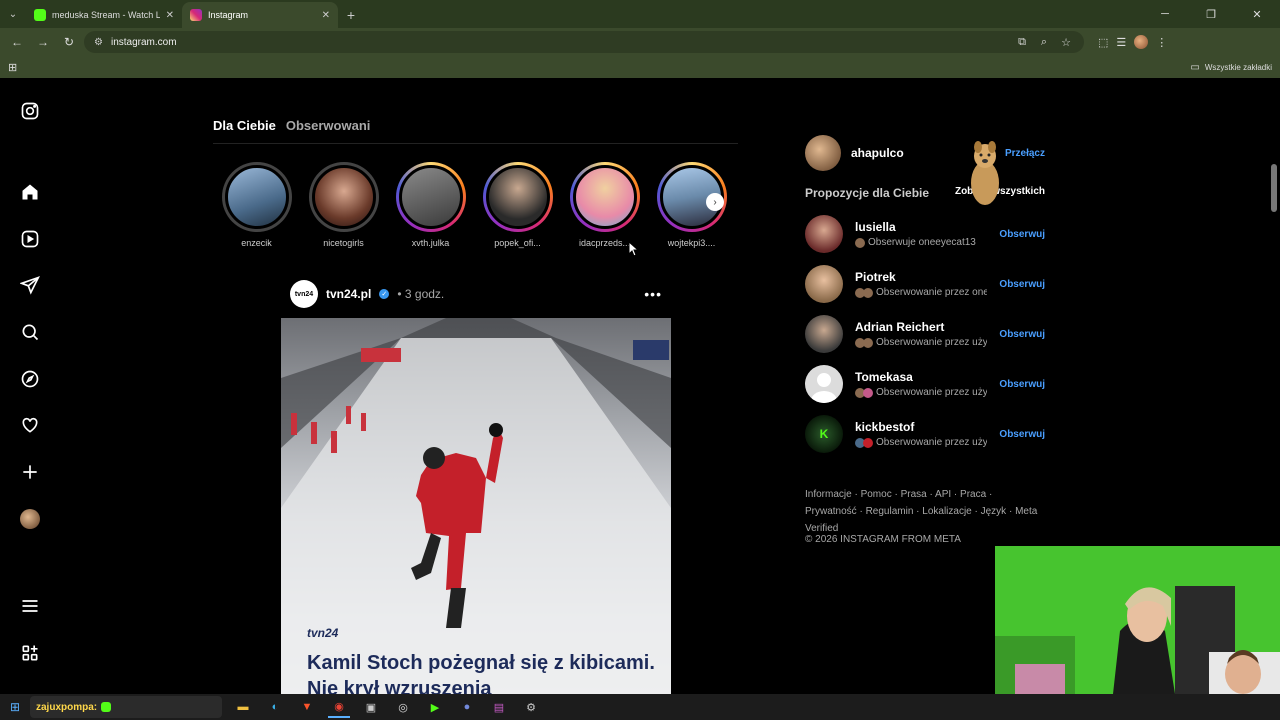 The width and height of the screenshot is (1280, 720). What do you see at coordinates (1137, 620) in the screenshot?
I see `webcam-scene` at bounding box center [1137, 620].